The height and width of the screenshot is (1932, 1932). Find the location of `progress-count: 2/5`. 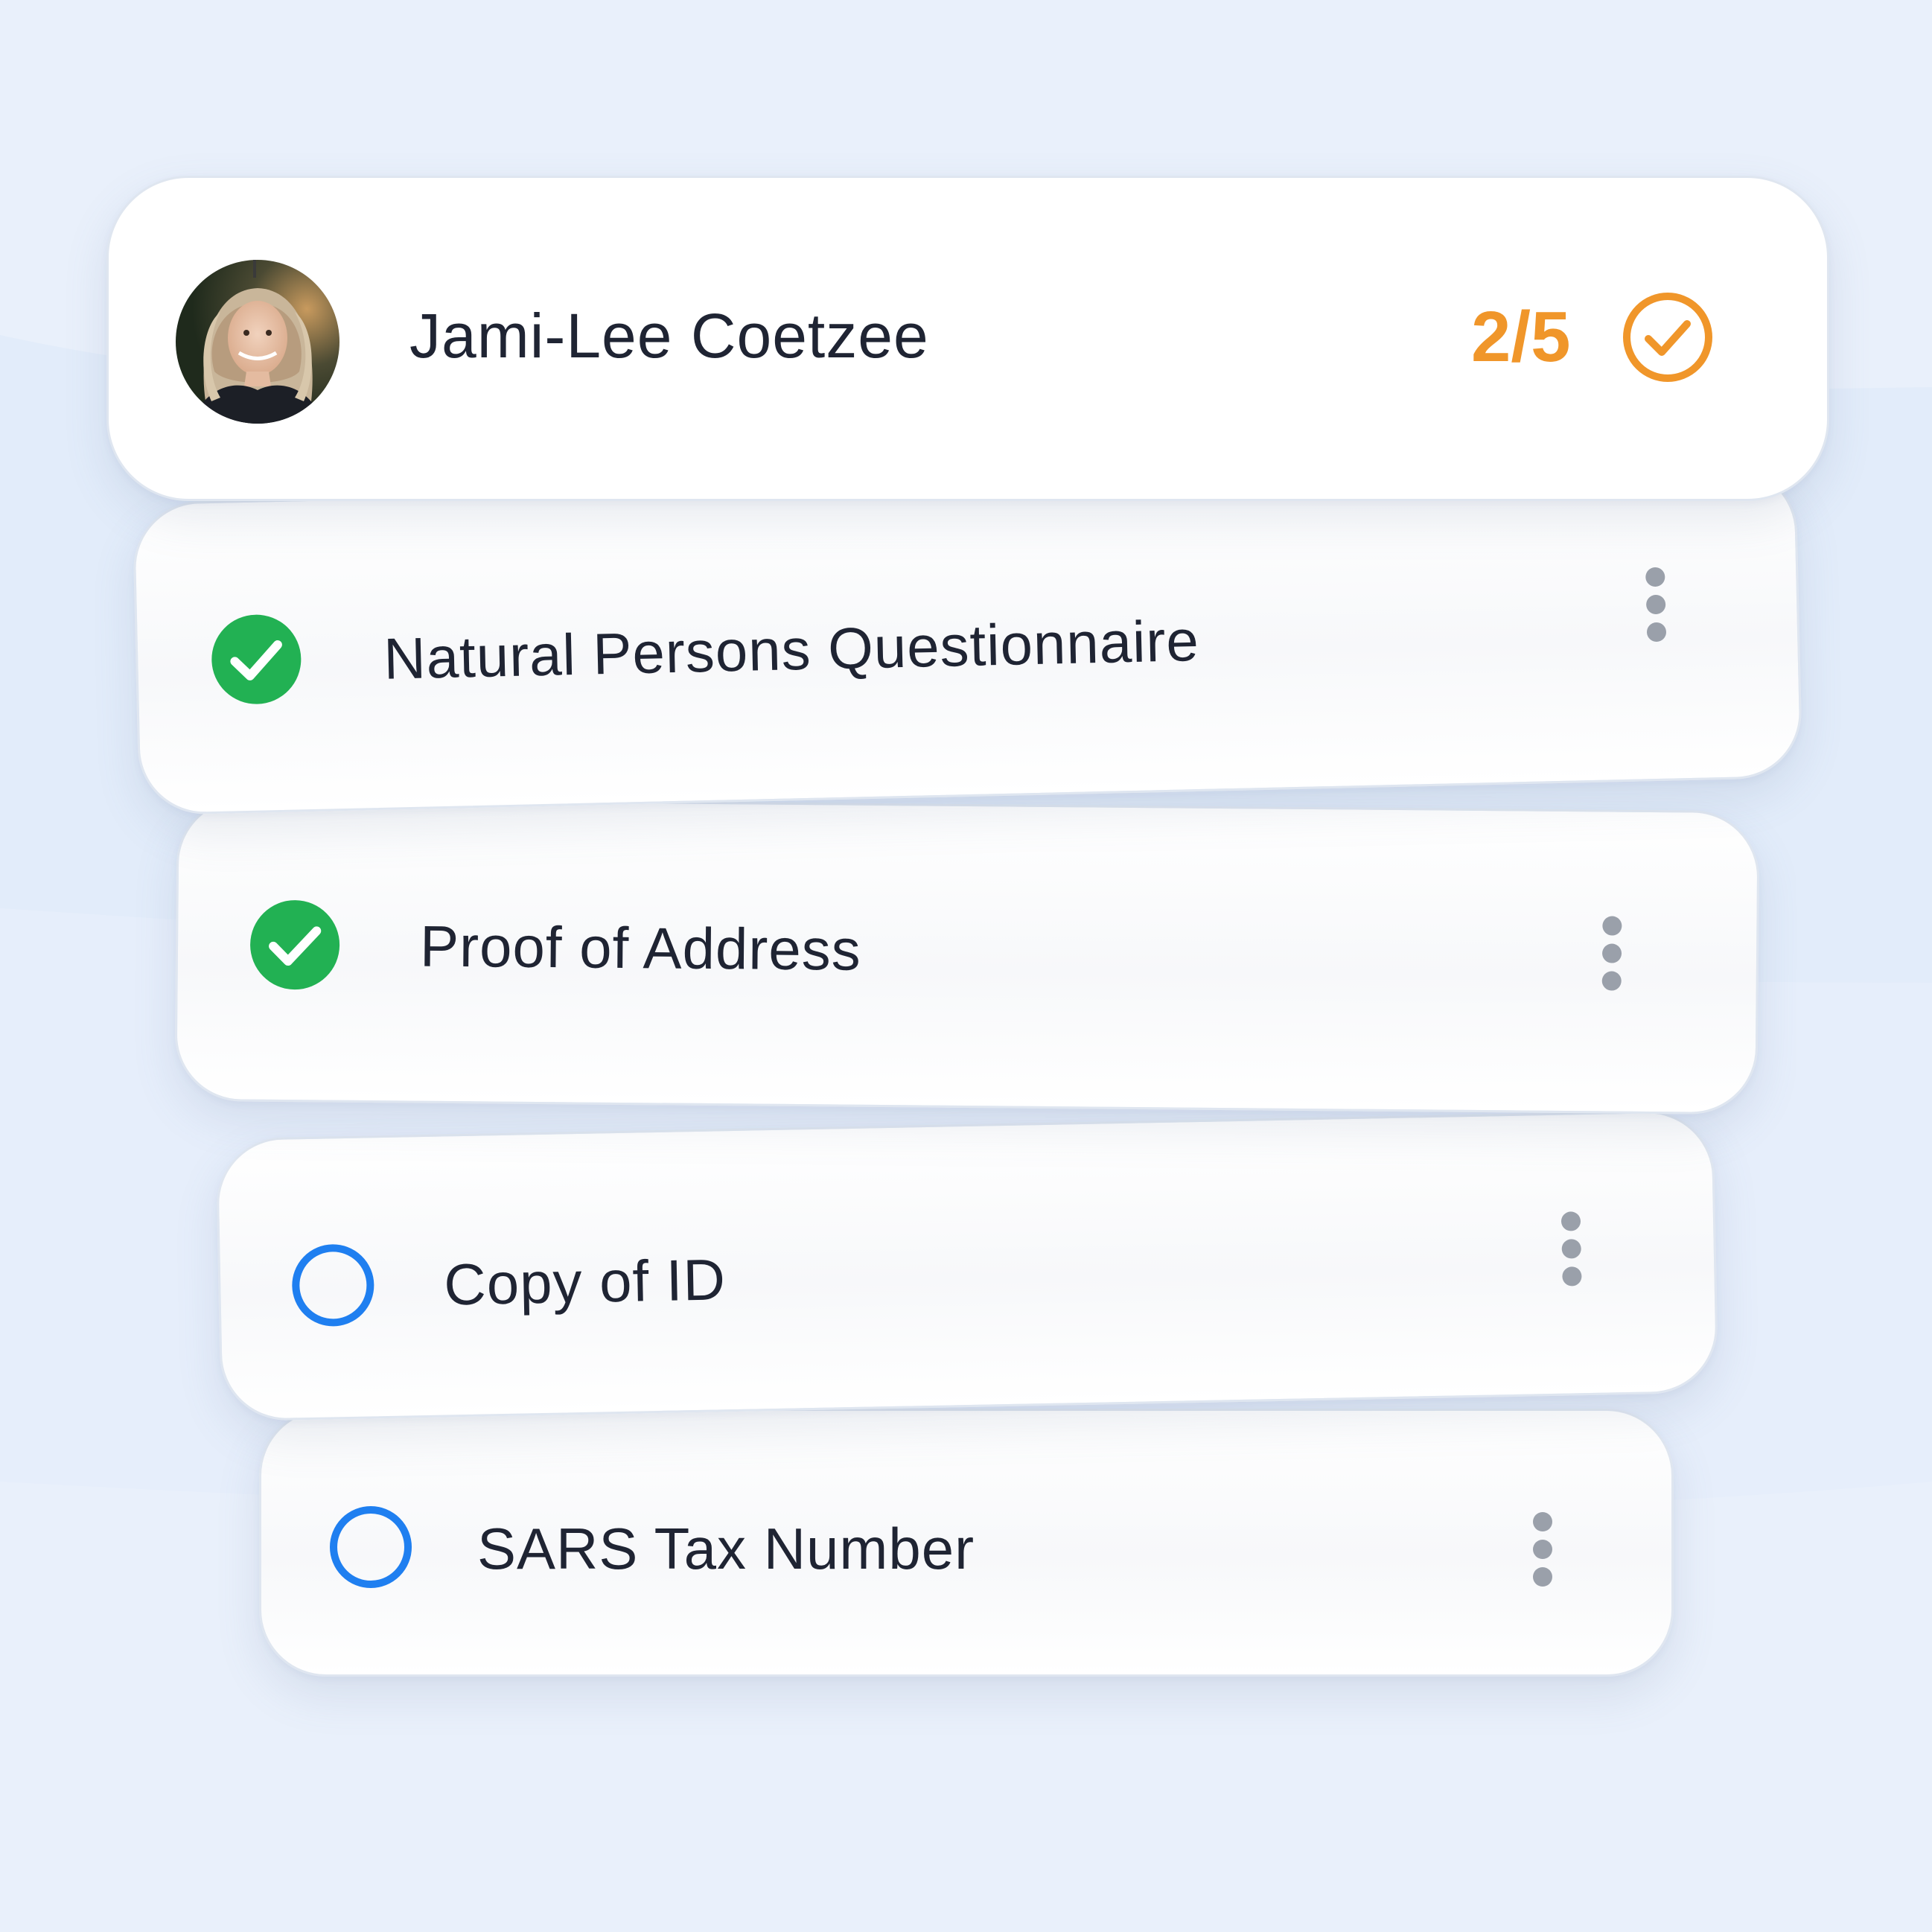

progress-count: 2/5 is located at coordinates (1521, 337).